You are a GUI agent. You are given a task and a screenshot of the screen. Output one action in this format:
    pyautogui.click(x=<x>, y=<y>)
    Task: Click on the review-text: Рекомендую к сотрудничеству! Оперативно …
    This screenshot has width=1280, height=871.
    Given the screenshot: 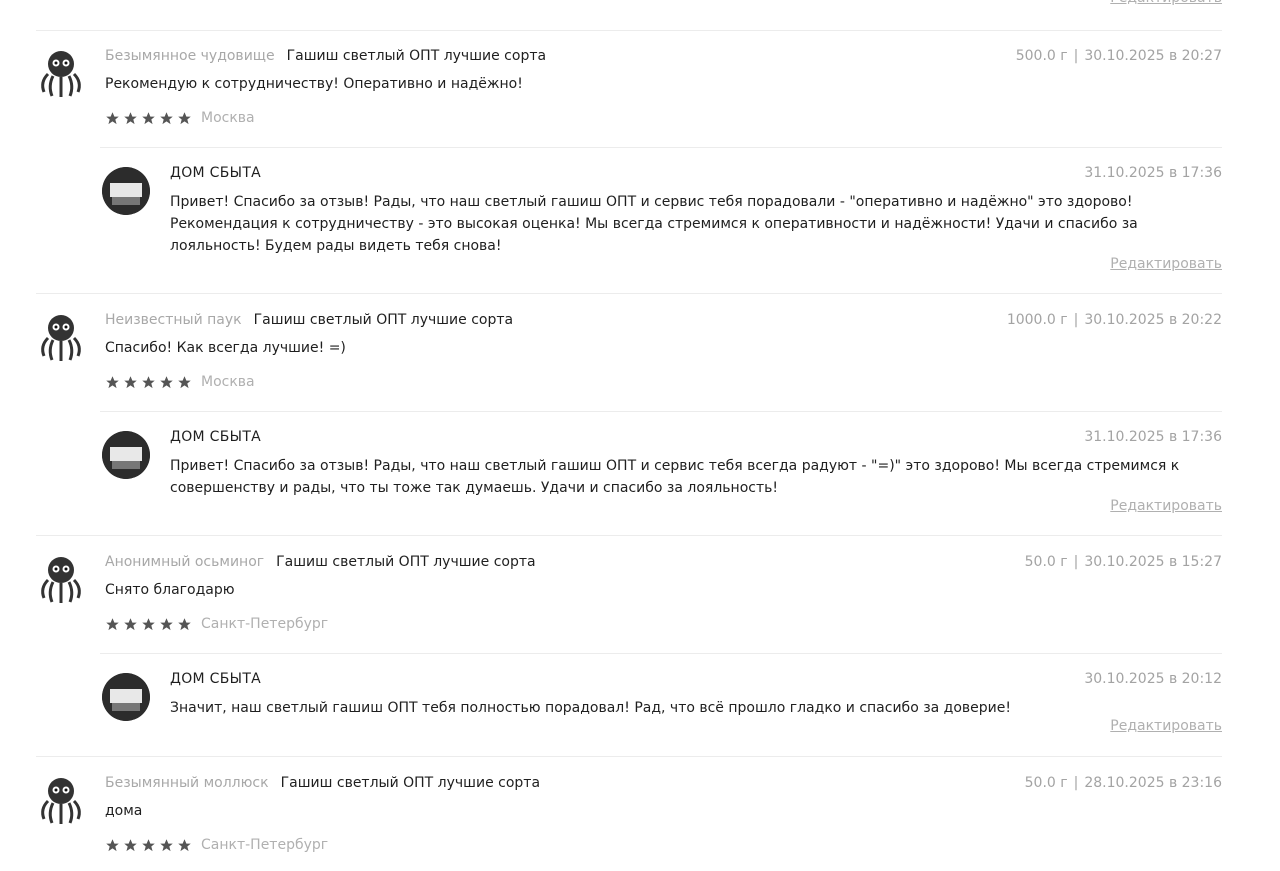 What is the action you would take?
    pyautogui.click(x=314, y=84)
    